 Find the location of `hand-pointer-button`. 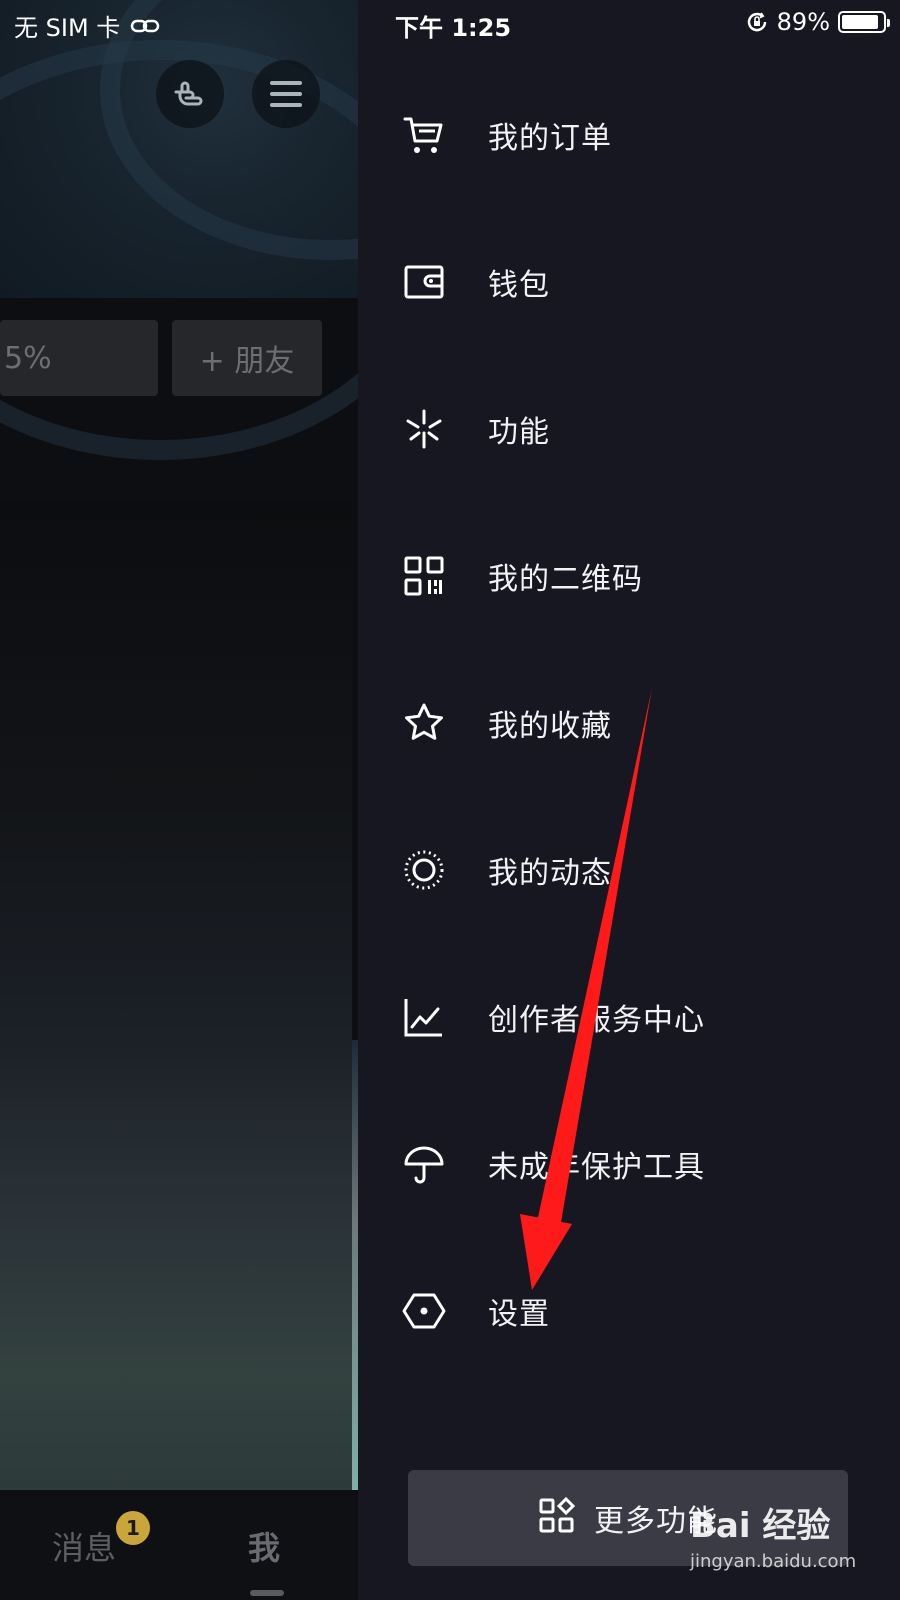

hand-pointer-button is located at coordinates (190, 94).